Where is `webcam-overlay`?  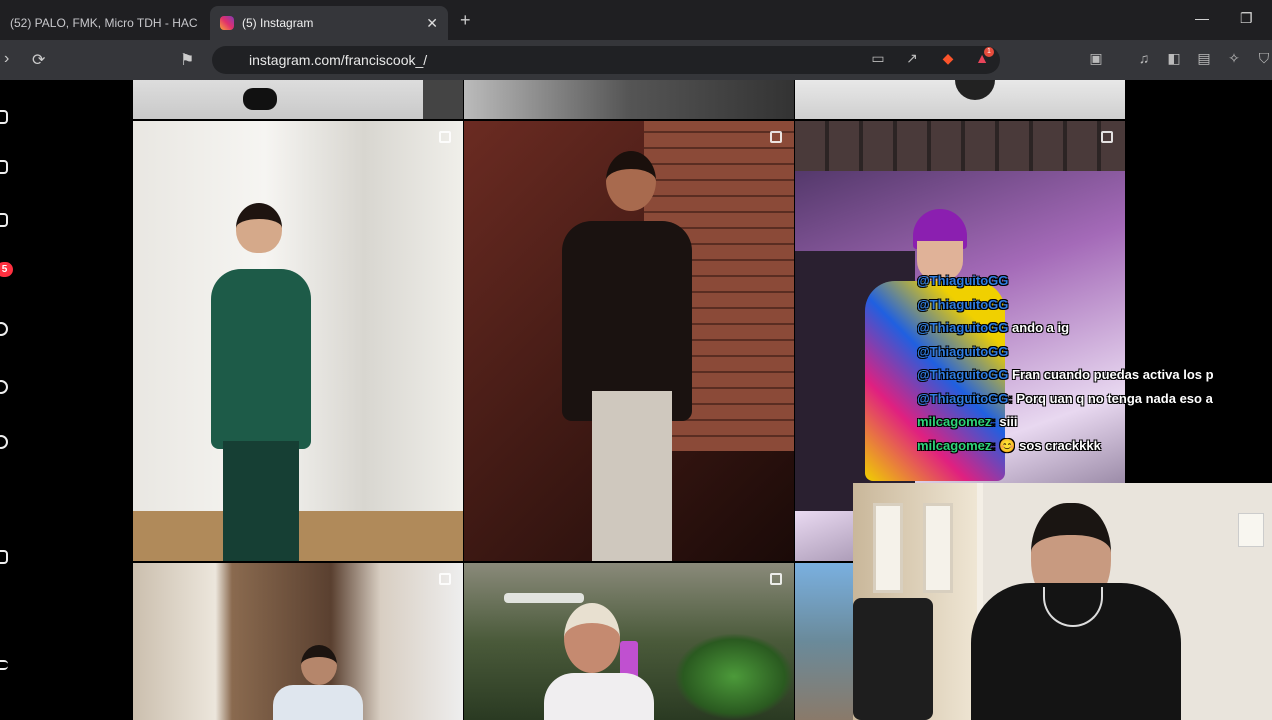
webcam-overlay is located at coordinates (1062, 601).